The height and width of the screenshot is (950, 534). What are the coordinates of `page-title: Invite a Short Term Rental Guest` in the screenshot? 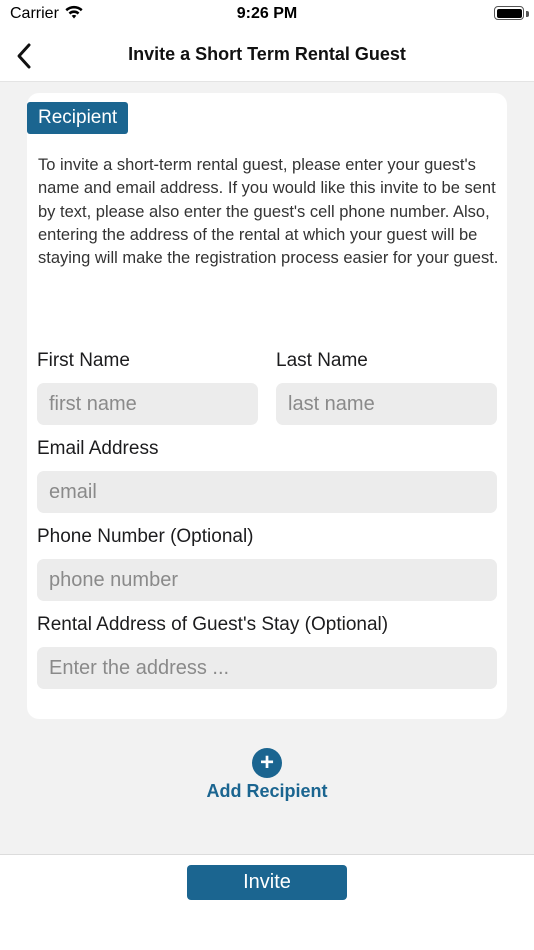 It's located at (267, 54).